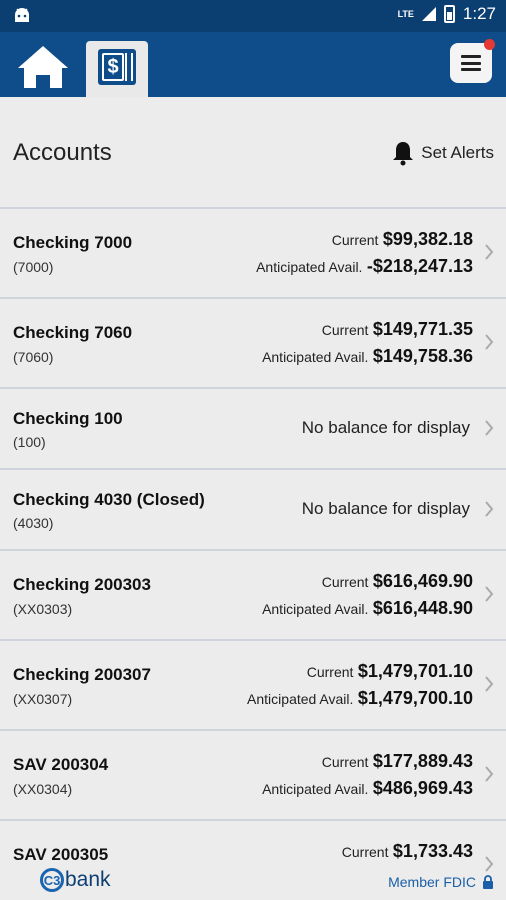 This screenshot has height=900, width=506. I want to click on account-name: Checking 4030 (Closed), so click(109, 499).